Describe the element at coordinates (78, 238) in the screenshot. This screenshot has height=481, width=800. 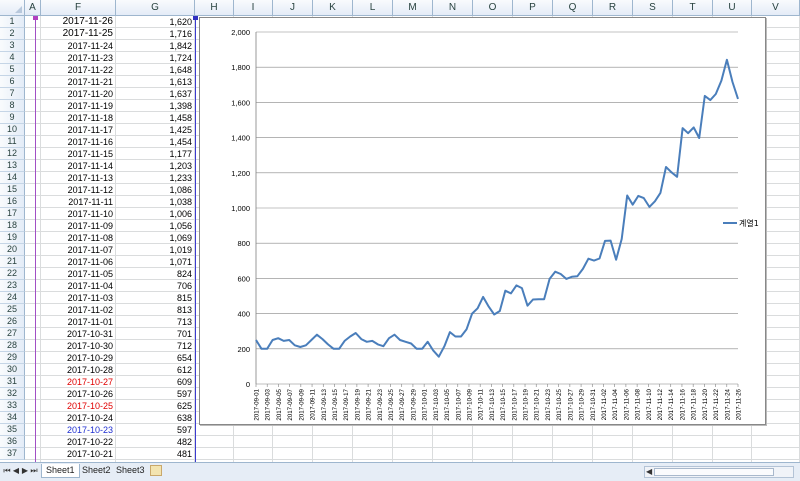
I see `date-cell: 2017-11-08` at that location.